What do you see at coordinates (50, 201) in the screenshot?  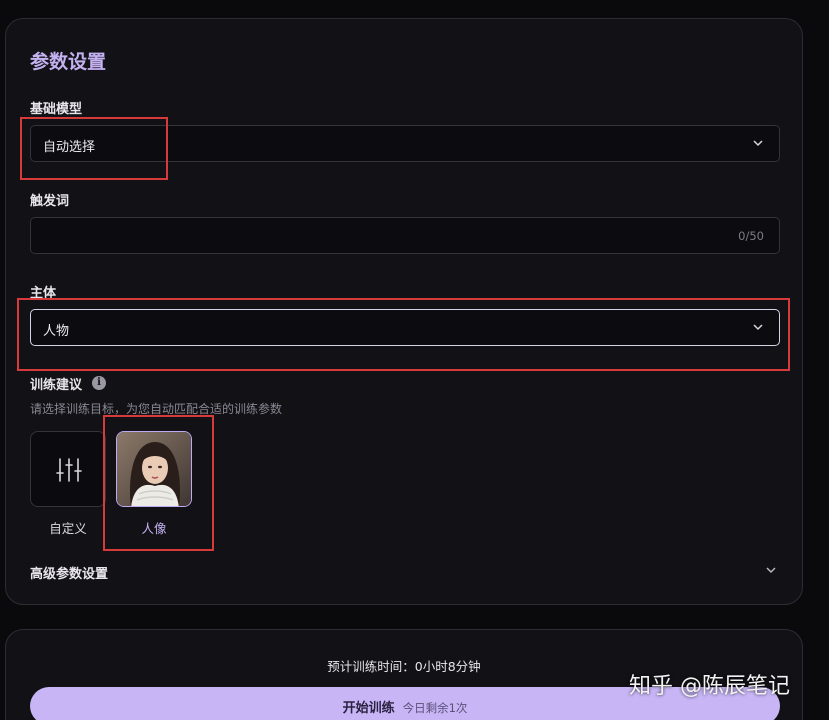 I see `trigger-word-label: 触发词` at bounding box center [50, 201].